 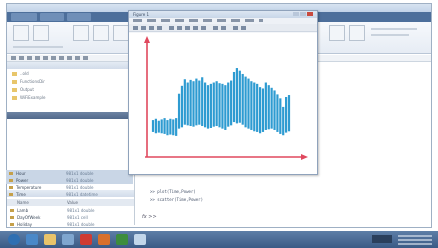 I want to click on system-tray, so click(x=382, y=239).